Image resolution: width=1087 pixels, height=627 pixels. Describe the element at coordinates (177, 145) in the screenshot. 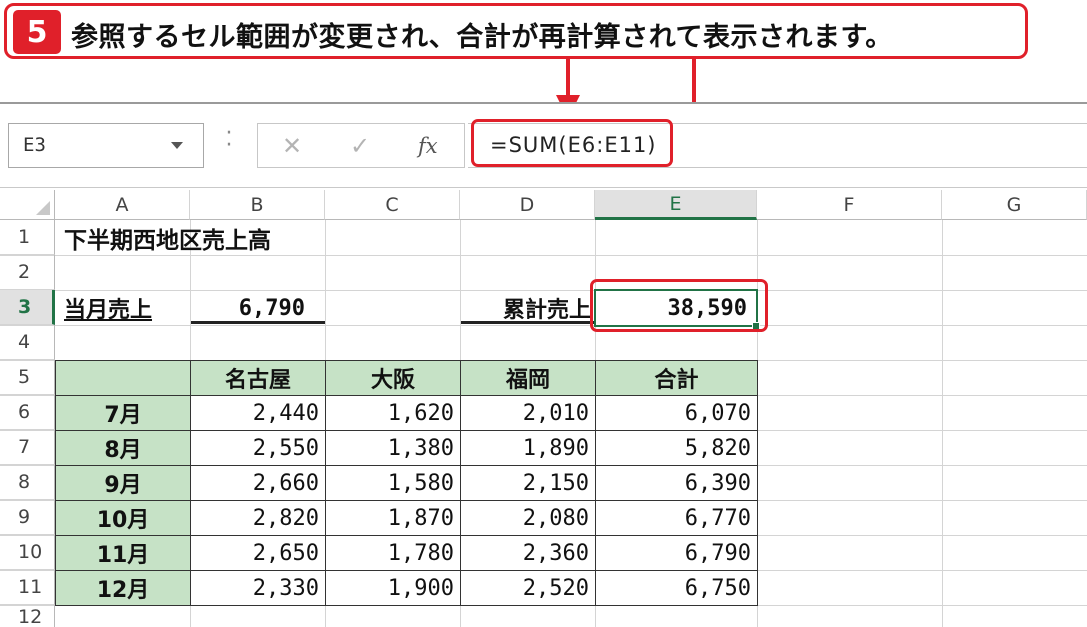

I see `chevron-down-icon` at that location.